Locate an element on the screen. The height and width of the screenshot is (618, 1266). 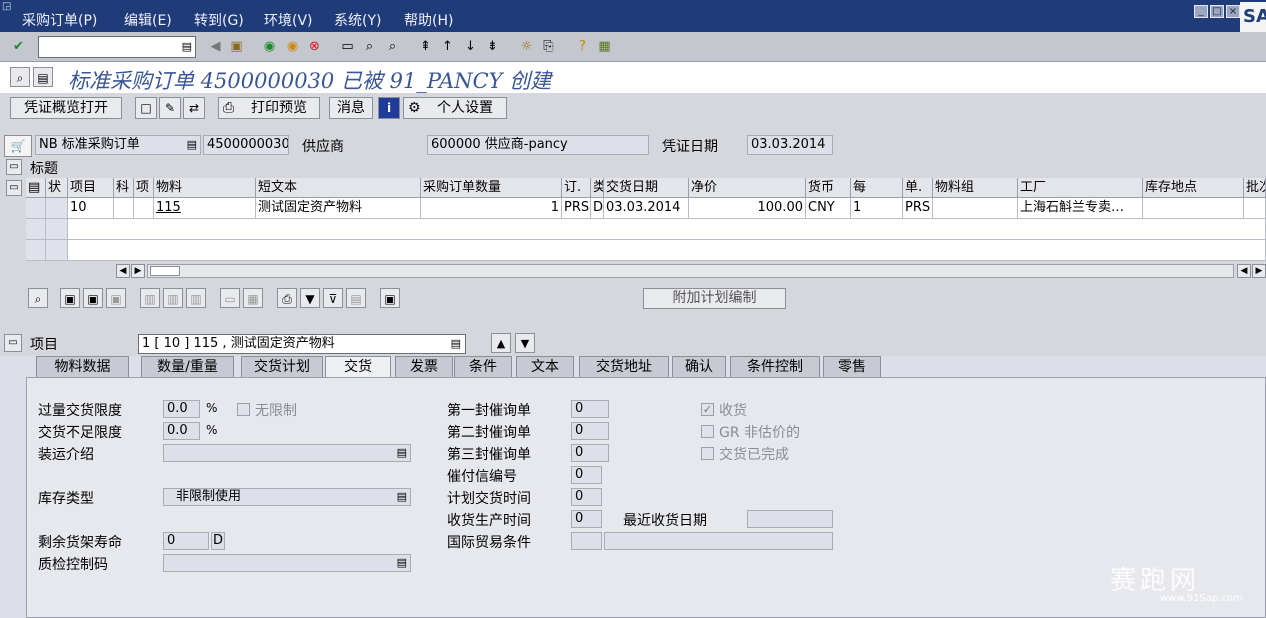
urging-number-field: 0 is located at coordinates (586, 475).